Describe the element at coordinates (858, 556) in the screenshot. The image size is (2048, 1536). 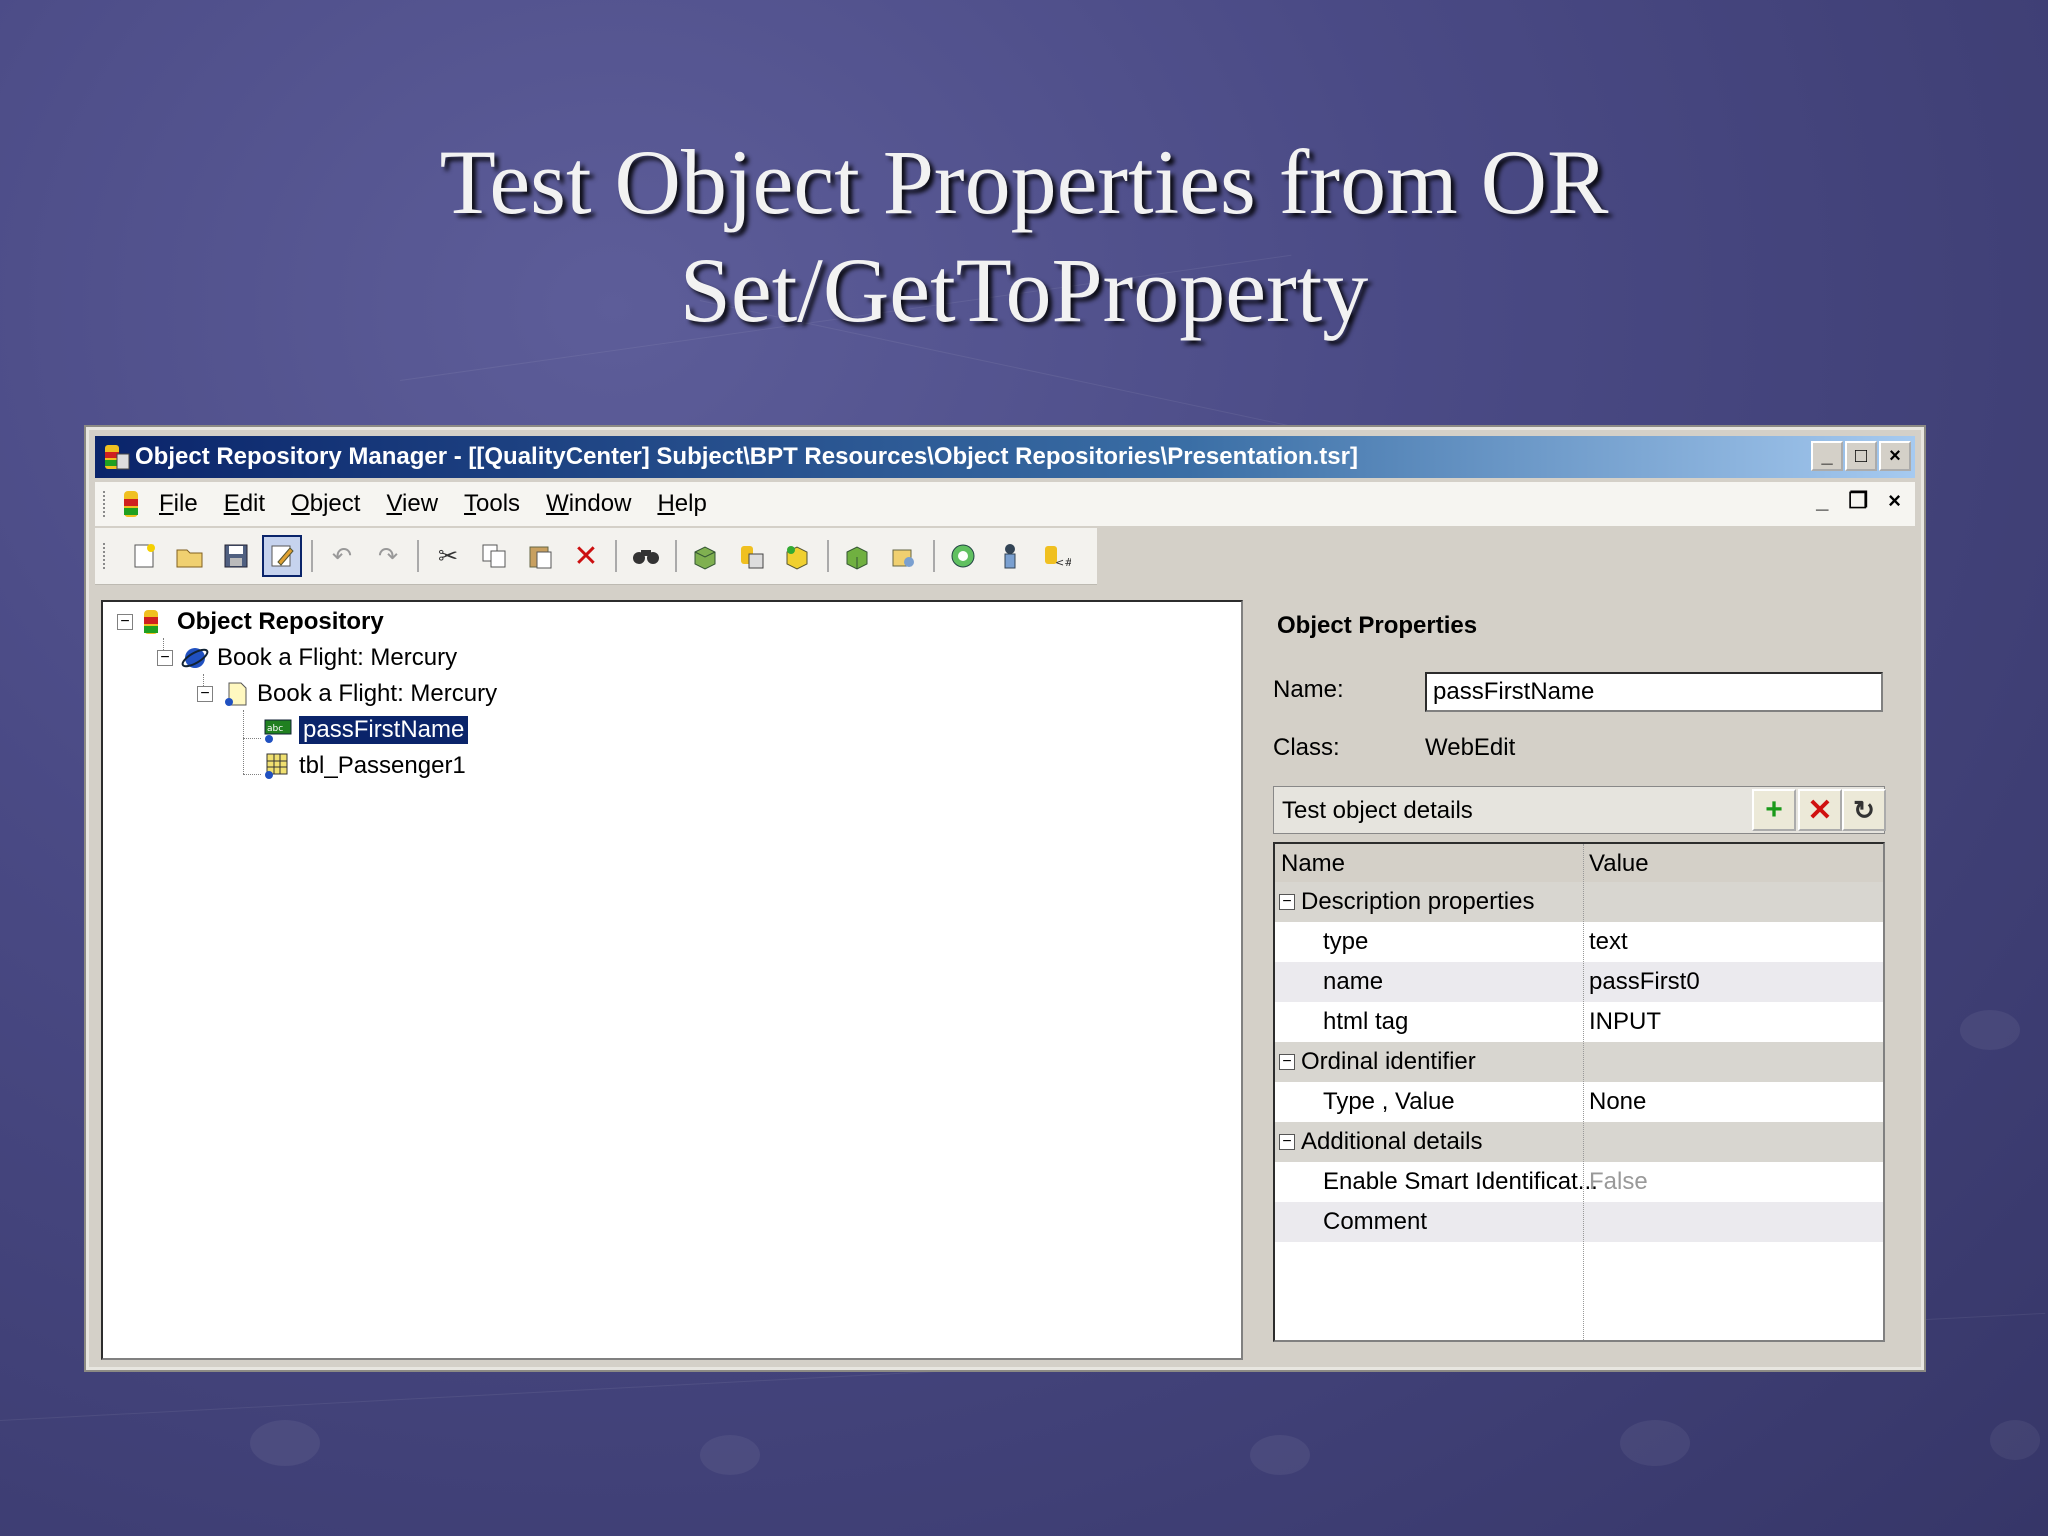
I see `local-objects-icon` at that location.